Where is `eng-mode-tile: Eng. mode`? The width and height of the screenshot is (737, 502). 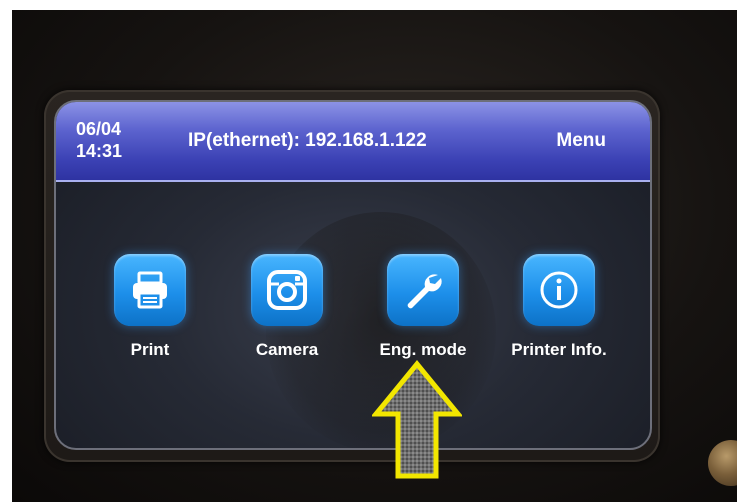 eng-mode-tile: Eng. mode is located at coordinates (423, 307).